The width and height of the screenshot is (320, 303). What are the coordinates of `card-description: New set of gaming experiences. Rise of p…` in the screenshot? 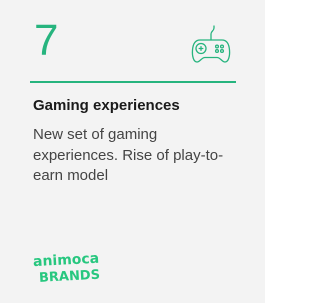 It's located at (128, 155).